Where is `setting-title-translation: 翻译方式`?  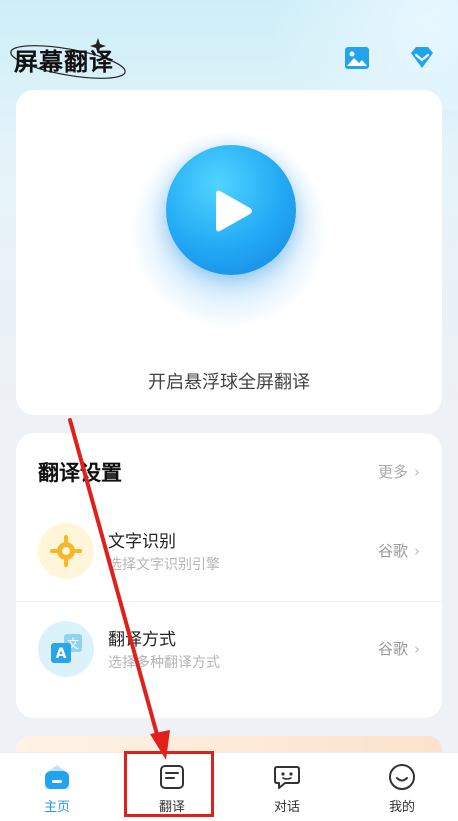
setting-title-translation: 翻译方式 is located at coordinates (142, 640).